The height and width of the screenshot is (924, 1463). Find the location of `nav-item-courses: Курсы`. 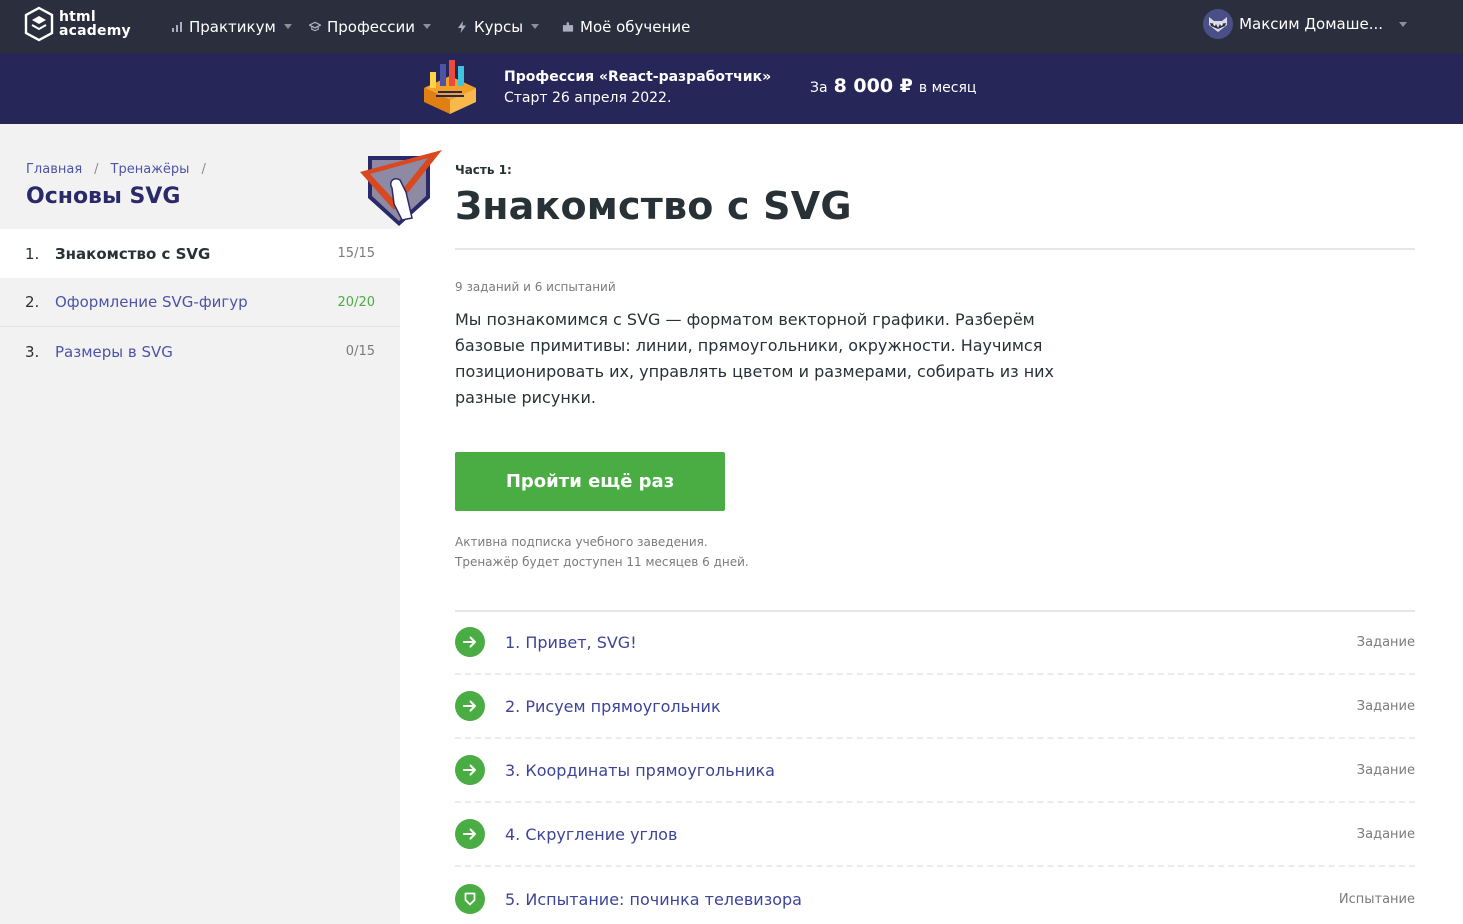

nav-item-courses: Курсы is located at coordinates (498, 26).